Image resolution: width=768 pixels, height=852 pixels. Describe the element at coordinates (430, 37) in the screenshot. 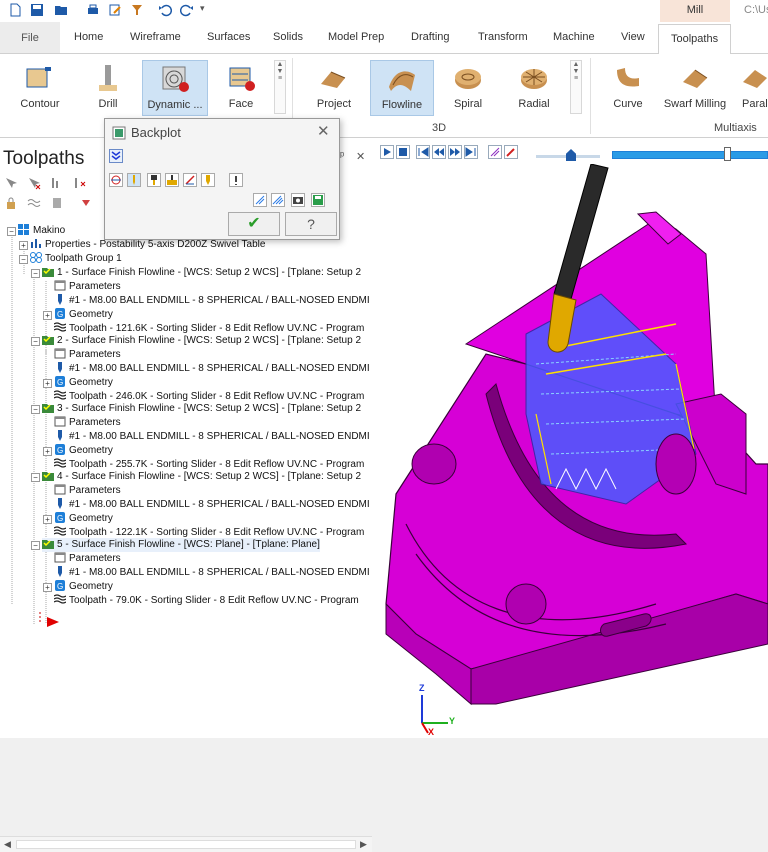

I see `tab-drafting: Drafting` at that location.